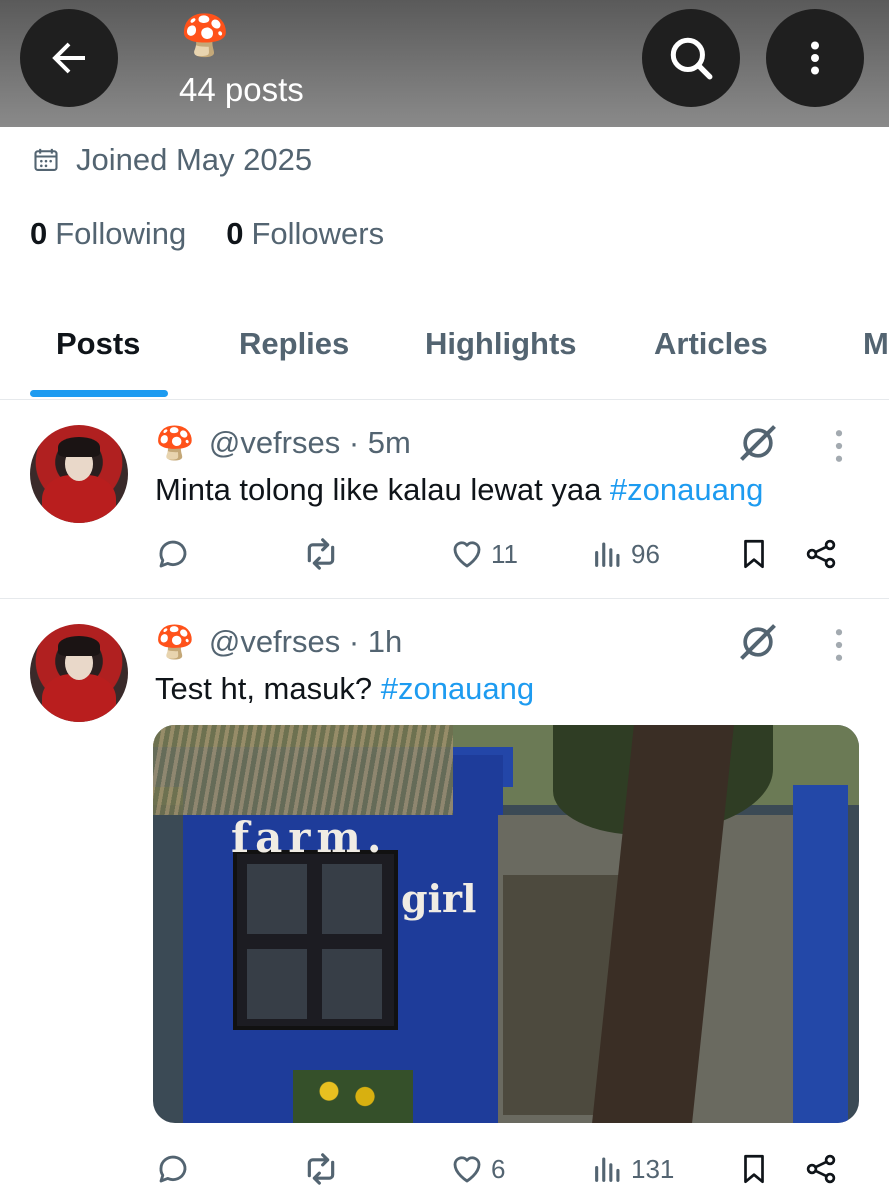 This screenshot has width=889, height=1200. I want to click on view-count: 96, so click(645, 553).